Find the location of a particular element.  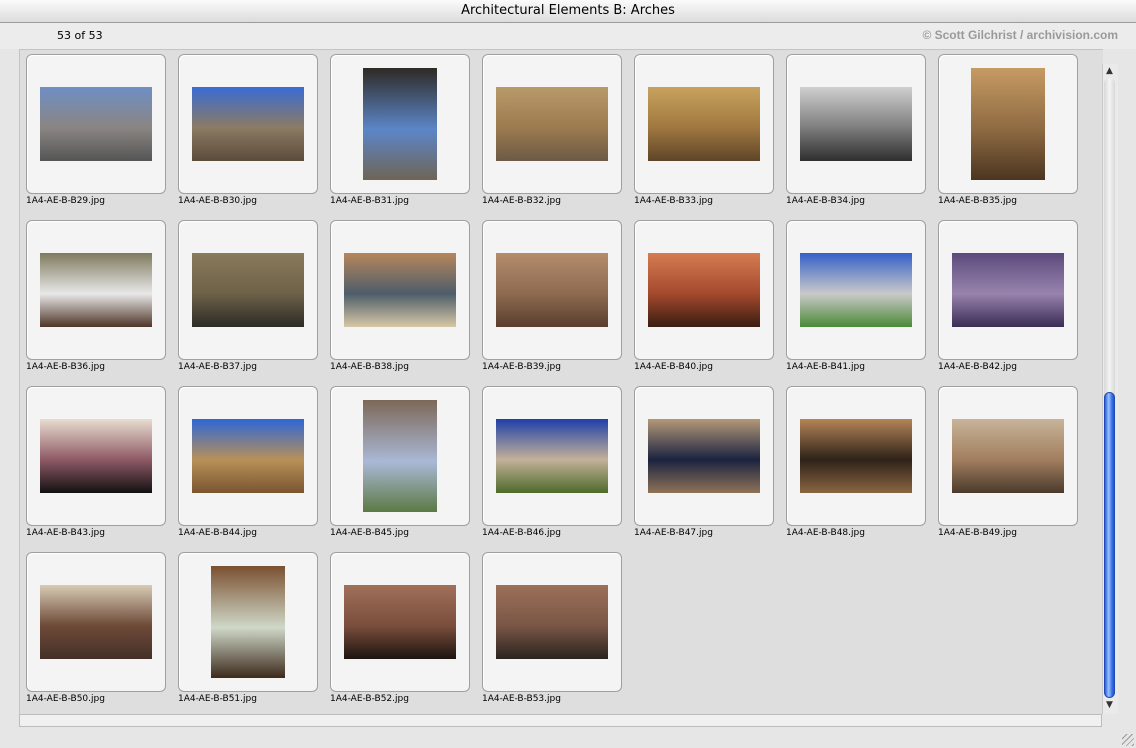

scroll-down-arrow: ▼ is located at coordinates (1109, 705).